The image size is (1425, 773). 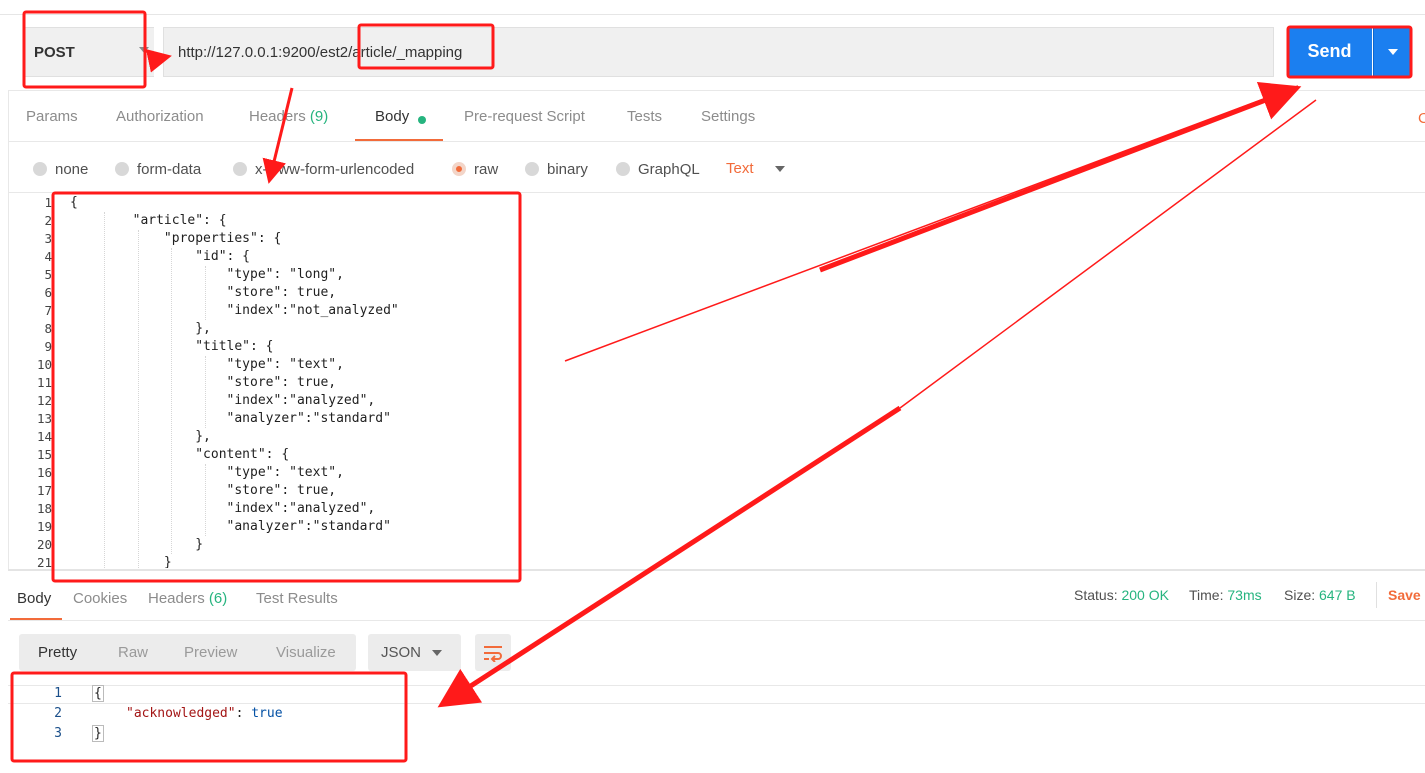 I want to click on line-number: 1, so click(x=58, y=693).